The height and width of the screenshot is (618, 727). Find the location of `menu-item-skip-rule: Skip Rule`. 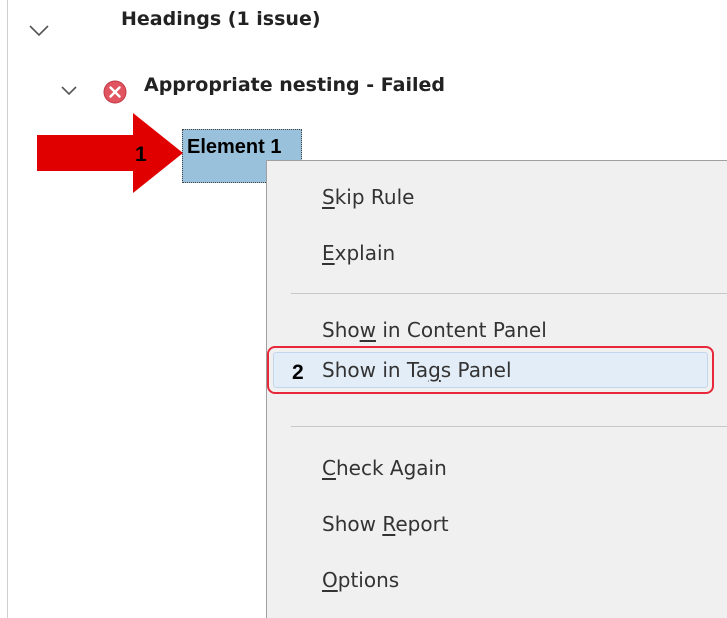

menu-item-skip-rule: Skip Rule is located at coordinates (368, 197).